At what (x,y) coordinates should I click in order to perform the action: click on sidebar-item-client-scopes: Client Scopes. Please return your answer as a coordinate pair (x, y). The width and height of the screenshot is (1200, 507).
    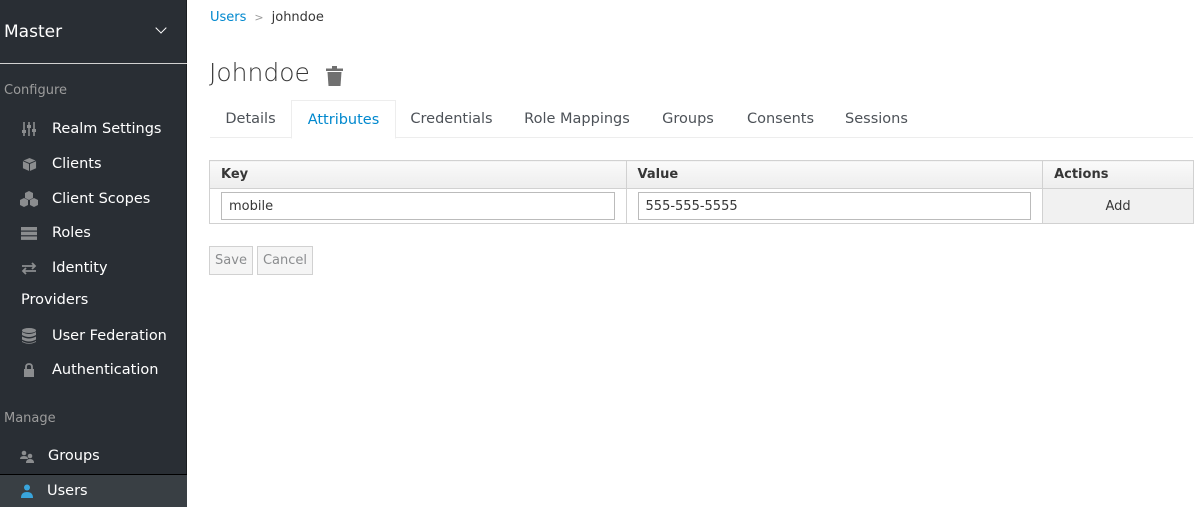
    Looking at the image, I should click on (93, 199).